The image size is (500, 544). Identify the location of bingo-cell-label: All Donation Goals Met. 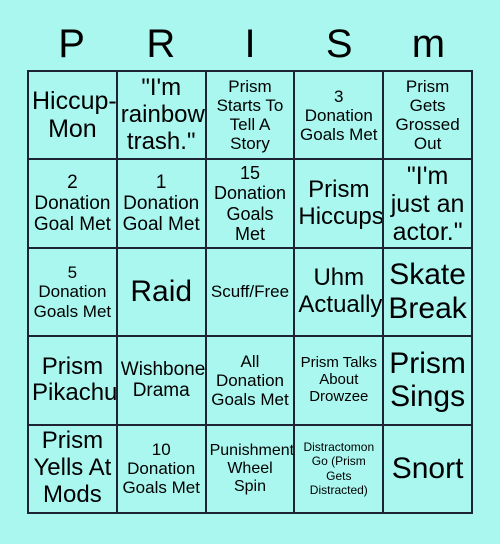
(250, 380).